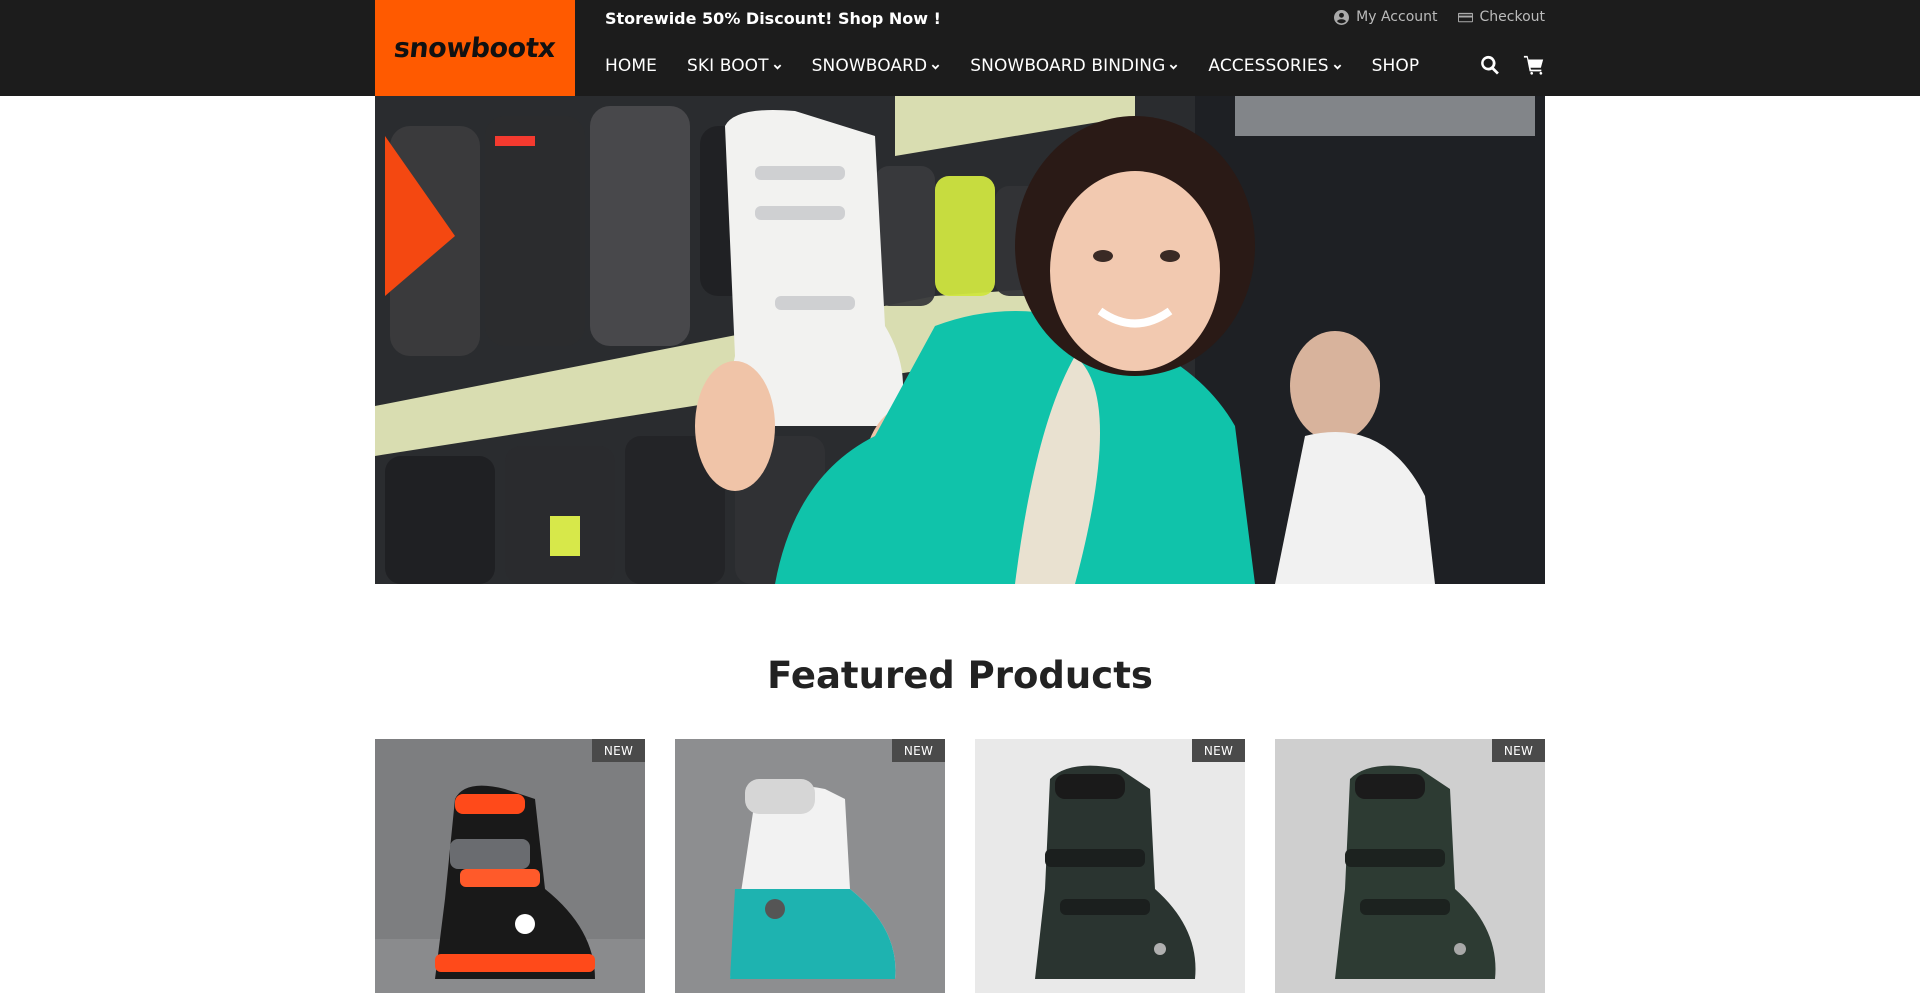  What do you see at coordinates (960, 675) in the screenshot?
I see `featured-products-title: Featured Products` at bounding box center [960, 675].